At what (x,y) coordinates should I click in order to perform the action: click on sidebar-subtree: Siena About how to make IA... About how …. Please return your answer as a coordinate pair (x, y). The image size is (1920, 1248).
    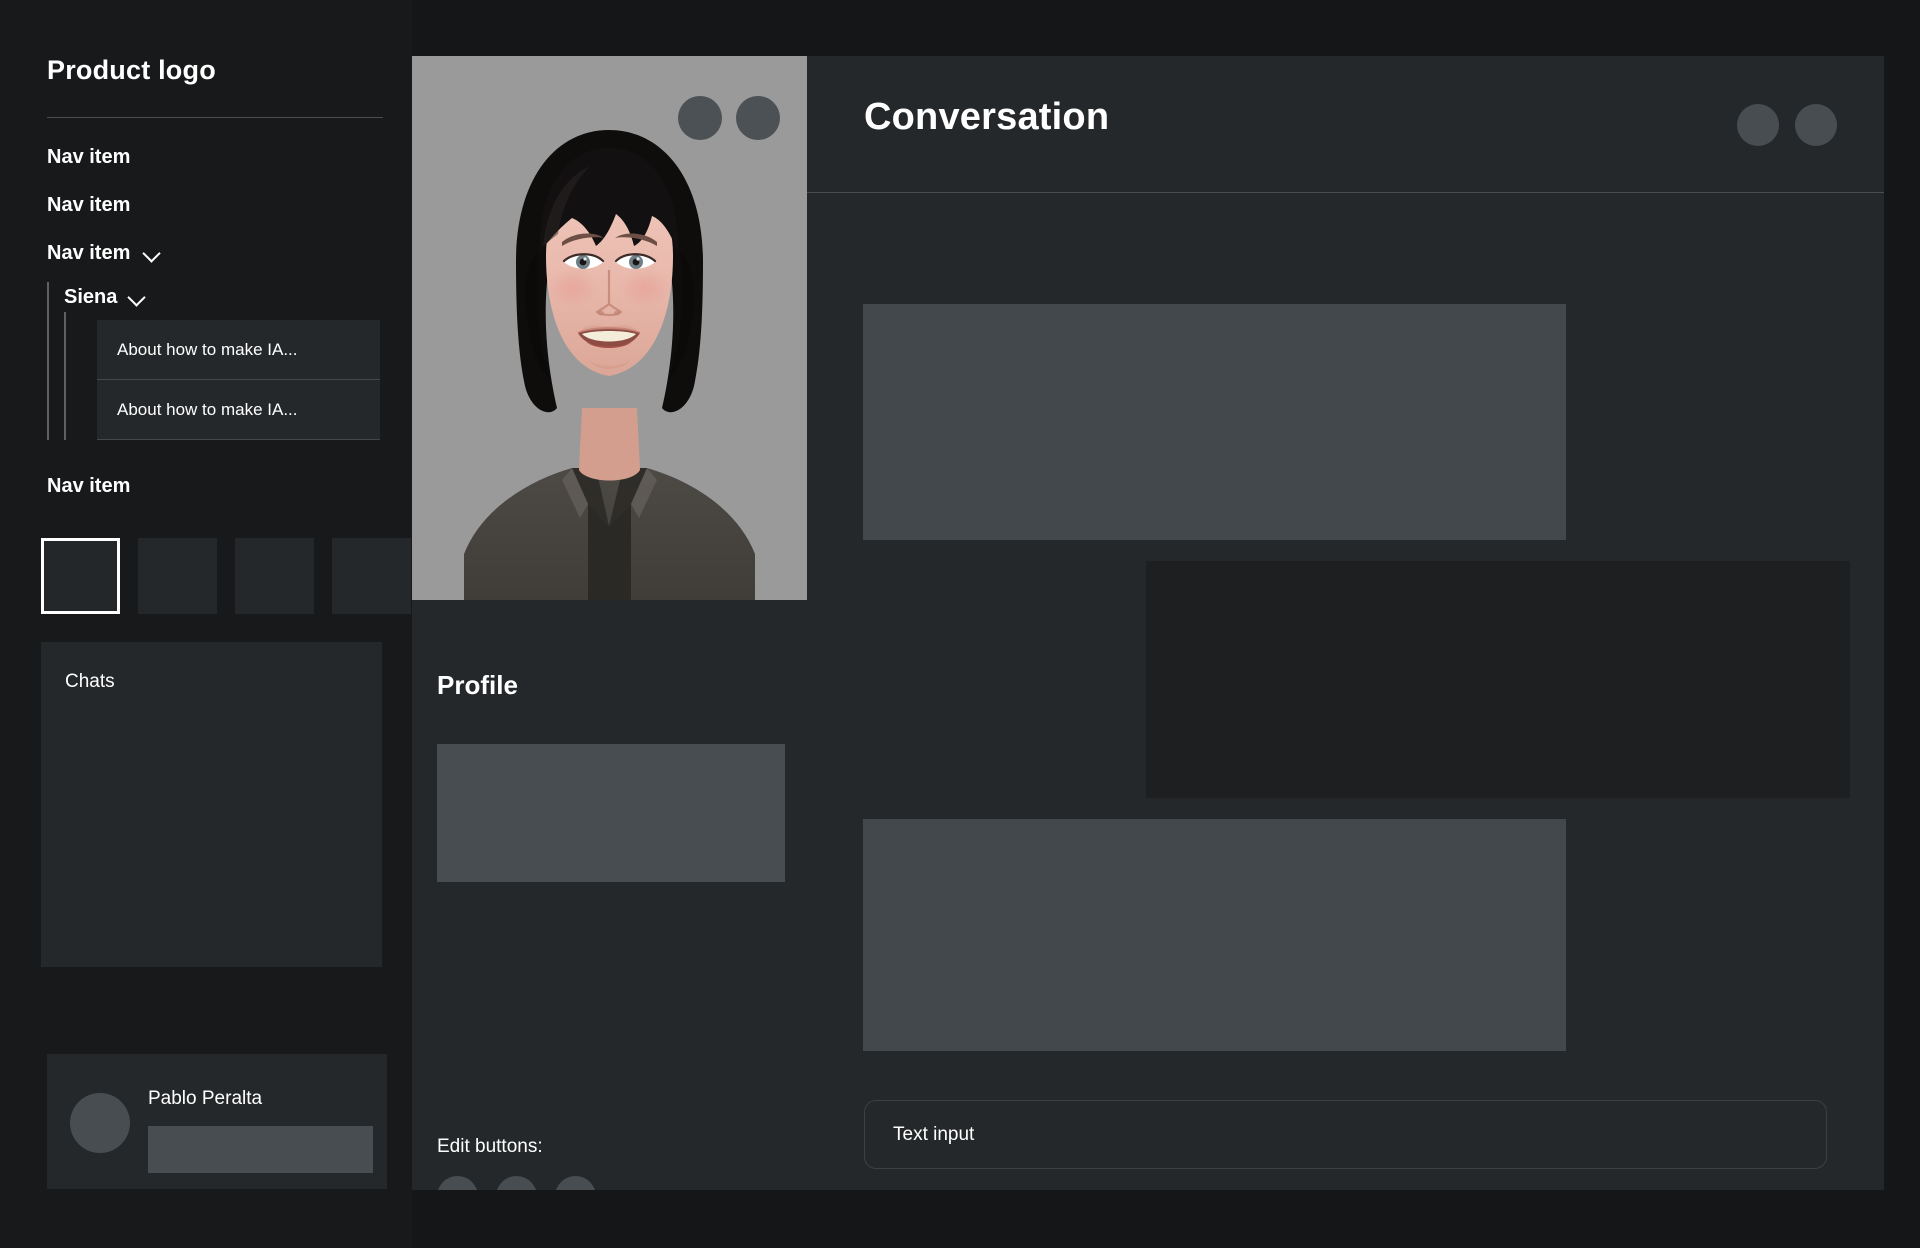
    Looking at the image, I should click on (229, 361).